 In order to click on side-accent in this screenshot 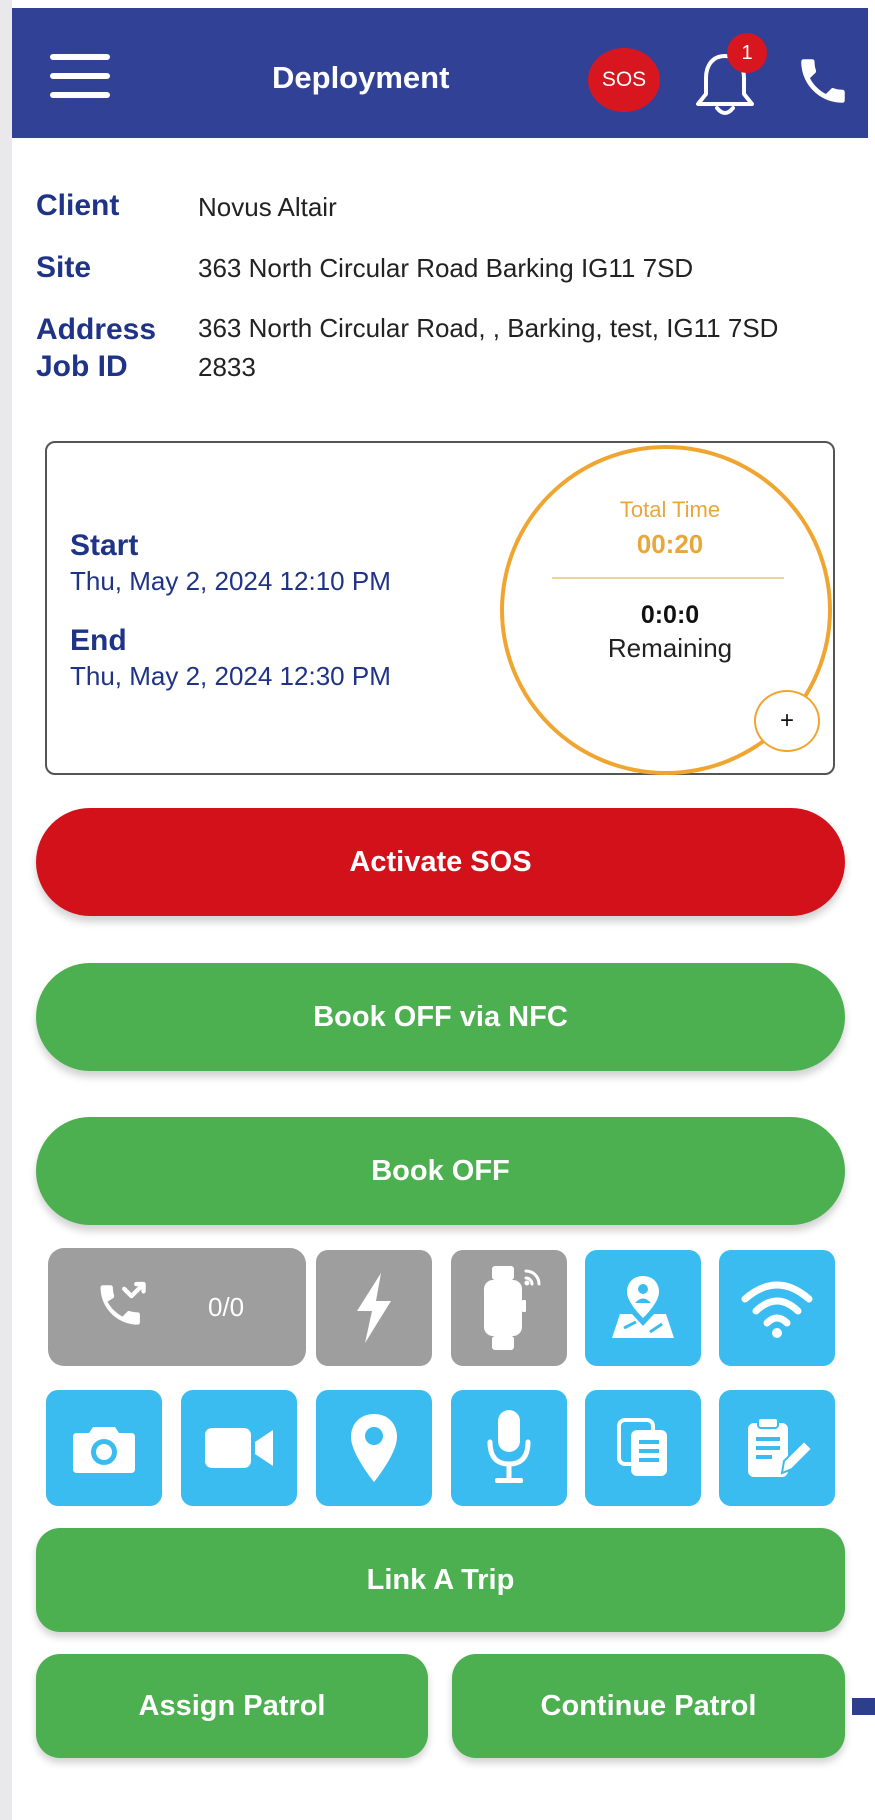, I will do `click(863, 1706)`.